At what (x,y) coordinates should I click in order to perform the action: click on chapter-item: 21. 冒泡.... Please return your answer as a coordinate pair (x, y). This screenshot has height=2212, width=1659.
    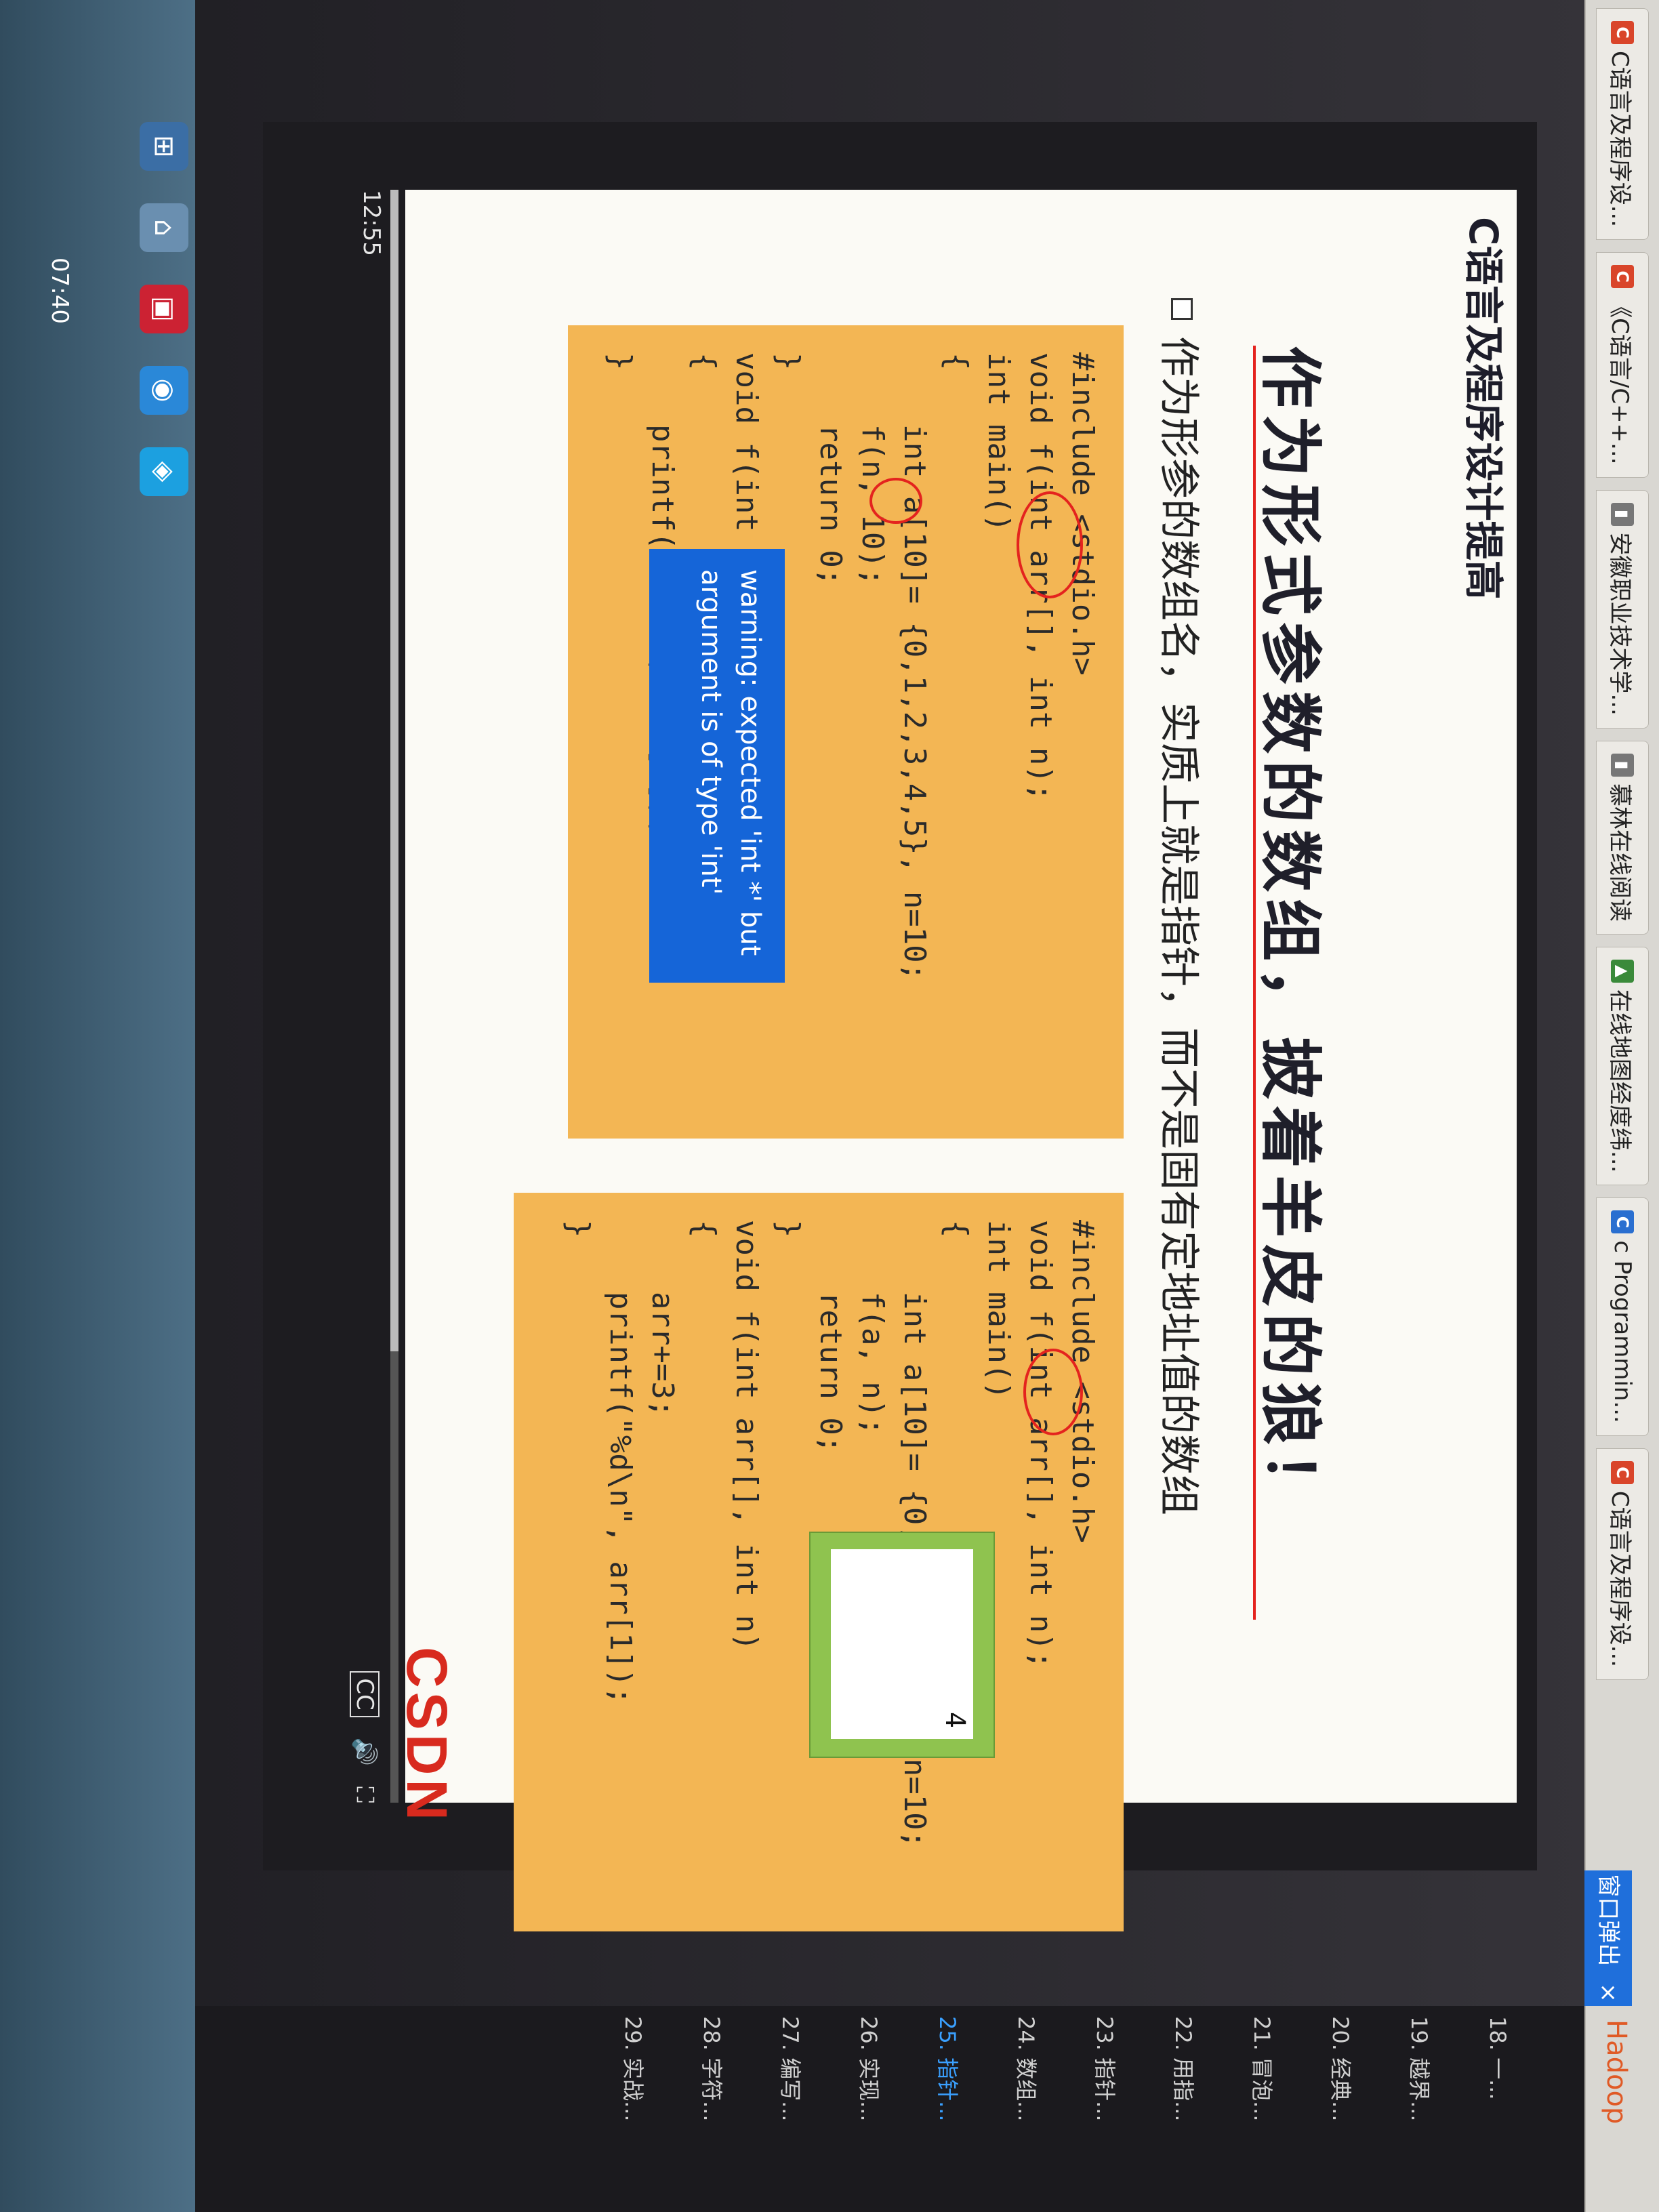
    Looking at the image, I should click on (1262, 2111).